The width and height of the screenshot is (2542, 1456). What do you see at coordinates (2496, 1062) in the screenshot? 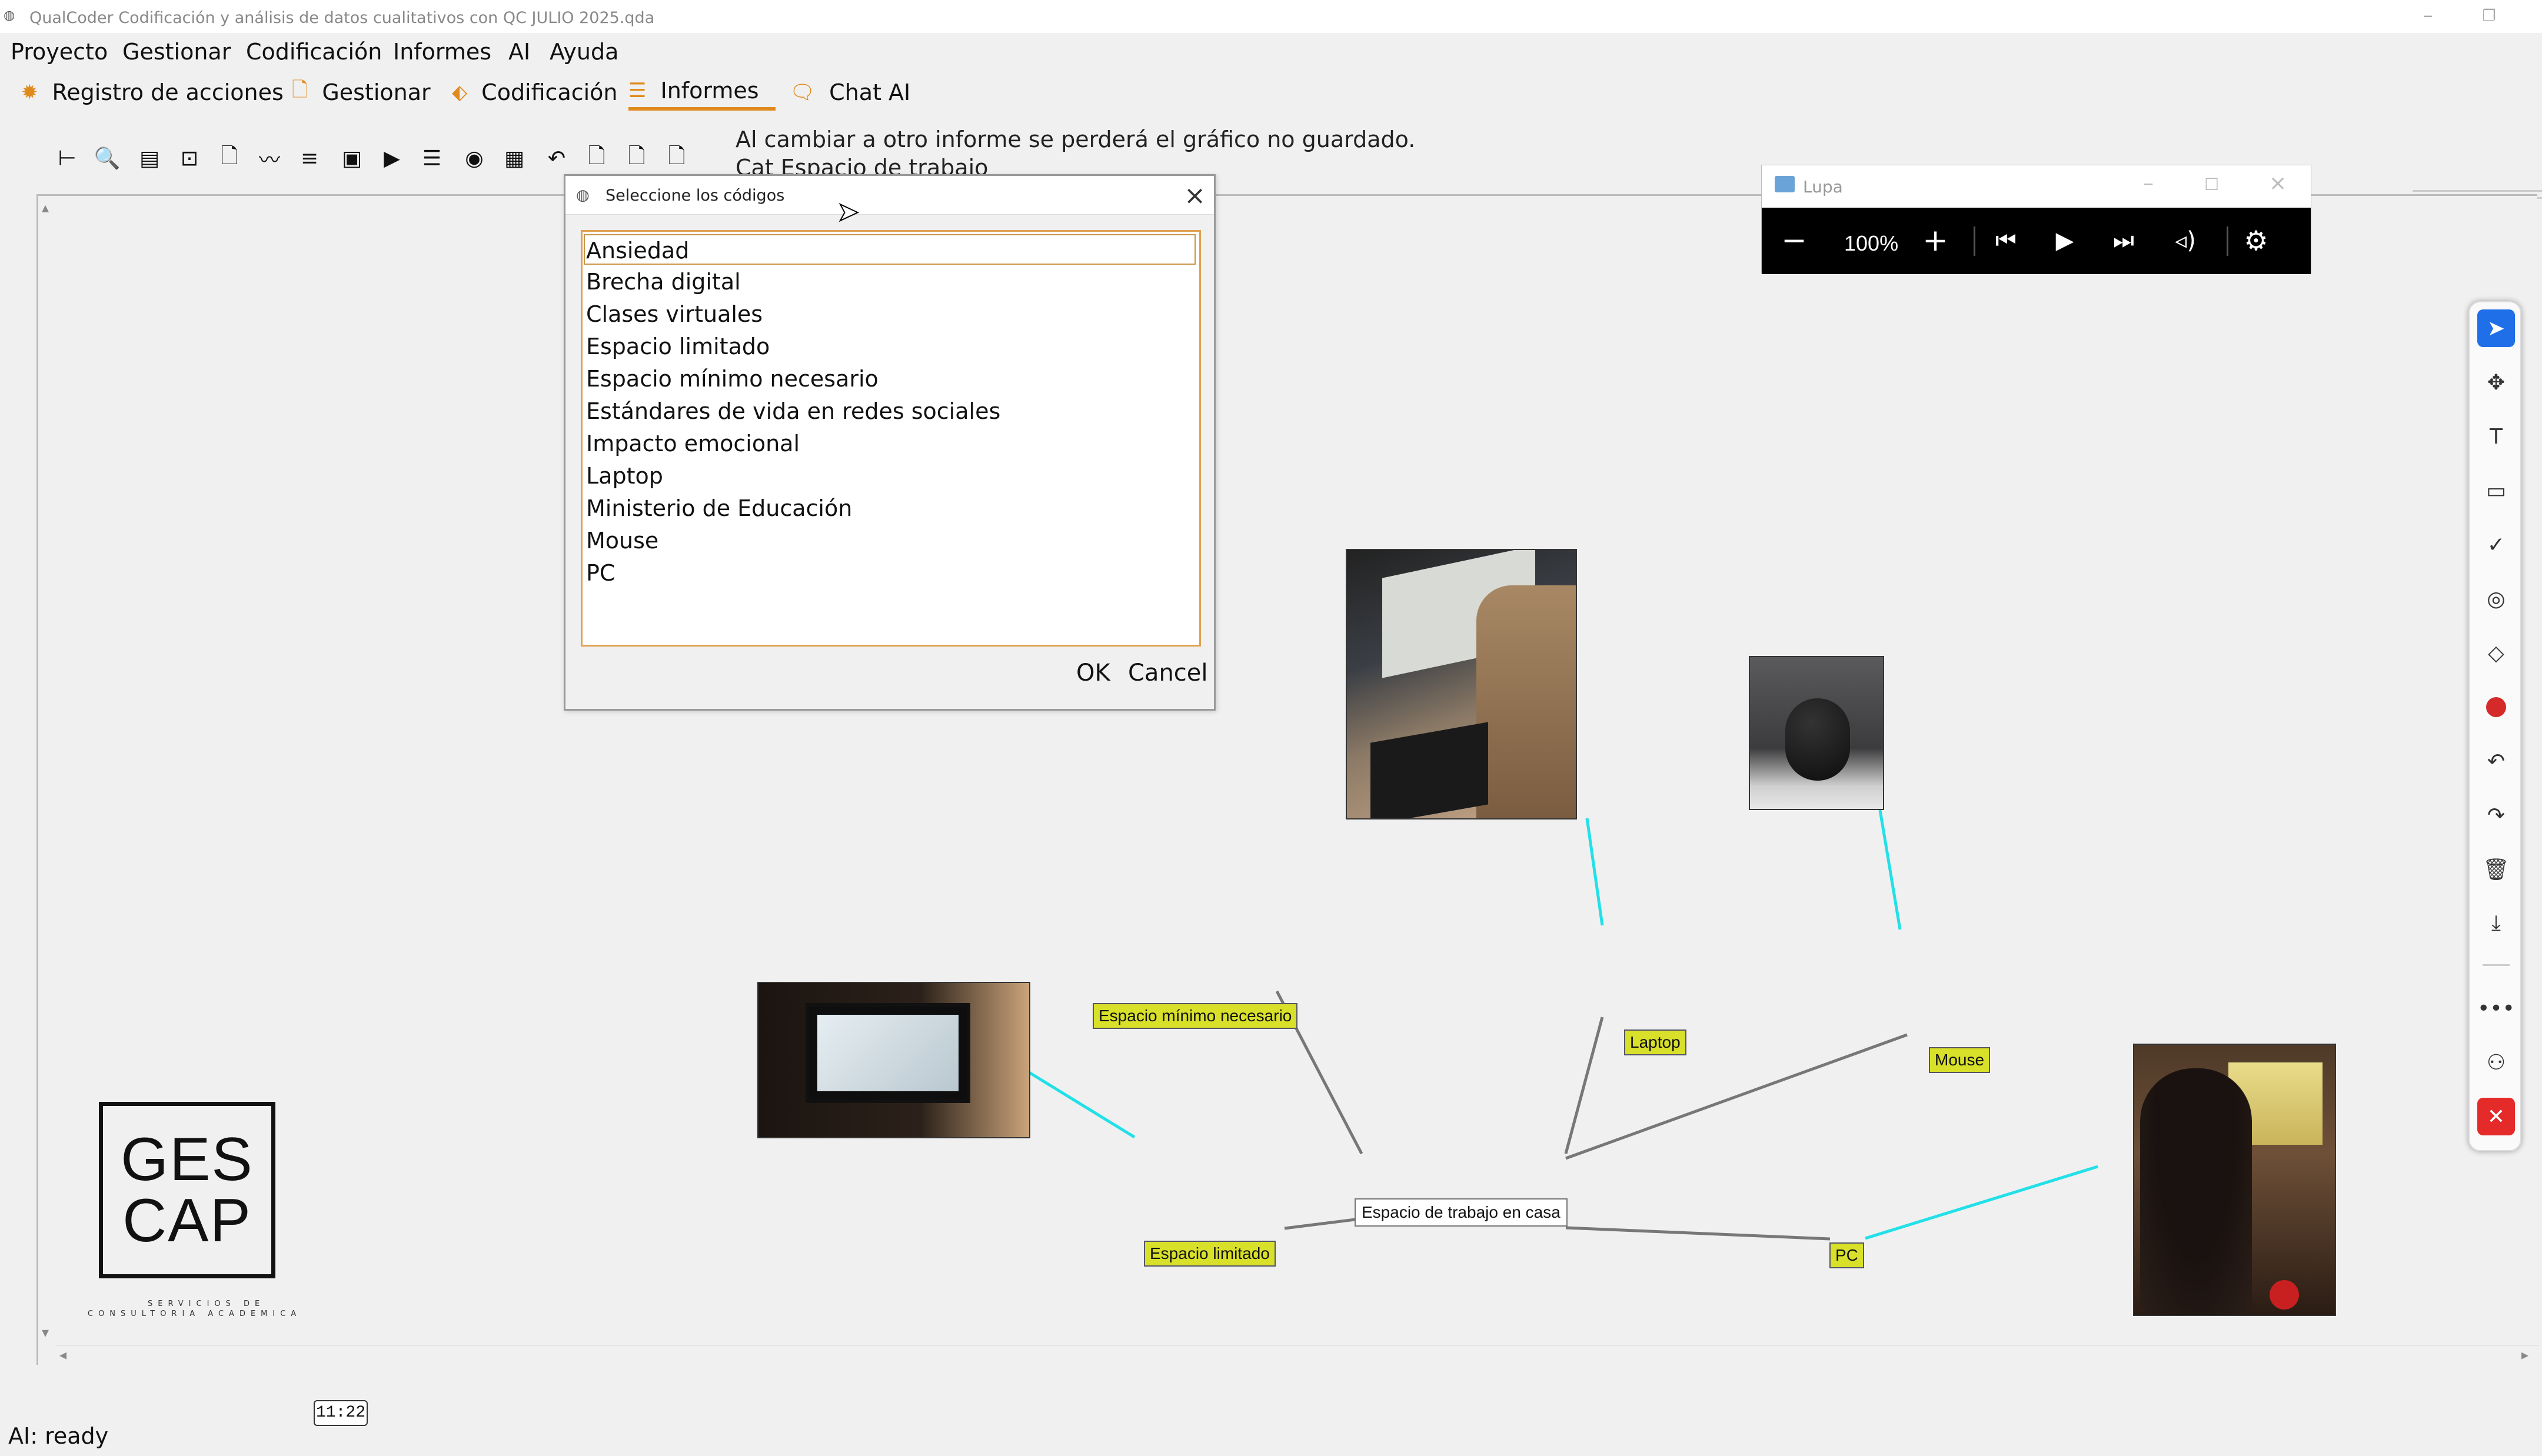
I see `user-settings-icon: ⚇` at bounding box center [2496, 1062].